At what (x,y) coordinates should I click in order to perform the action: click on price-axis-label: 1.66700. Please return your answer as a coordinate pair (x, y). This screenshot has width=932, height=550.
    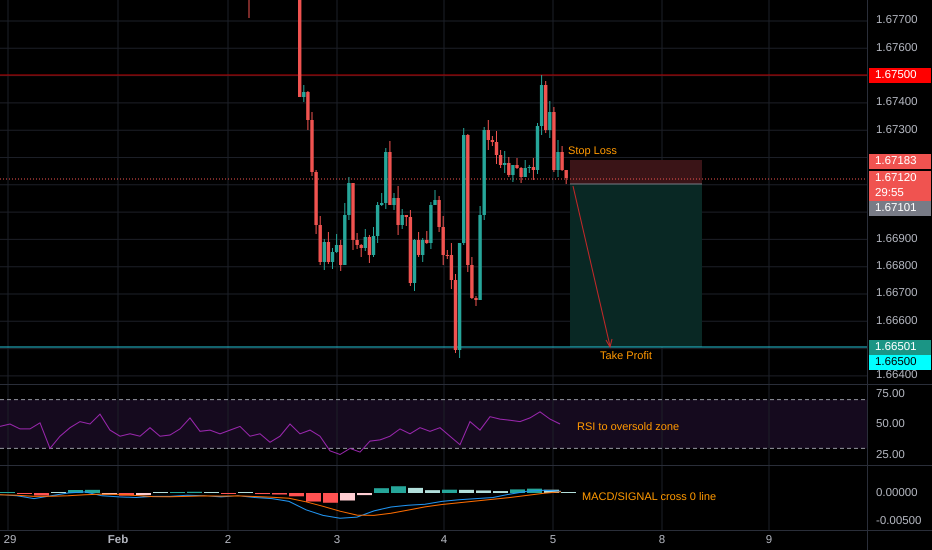
    Looking at the image, I should click on (897, 293).